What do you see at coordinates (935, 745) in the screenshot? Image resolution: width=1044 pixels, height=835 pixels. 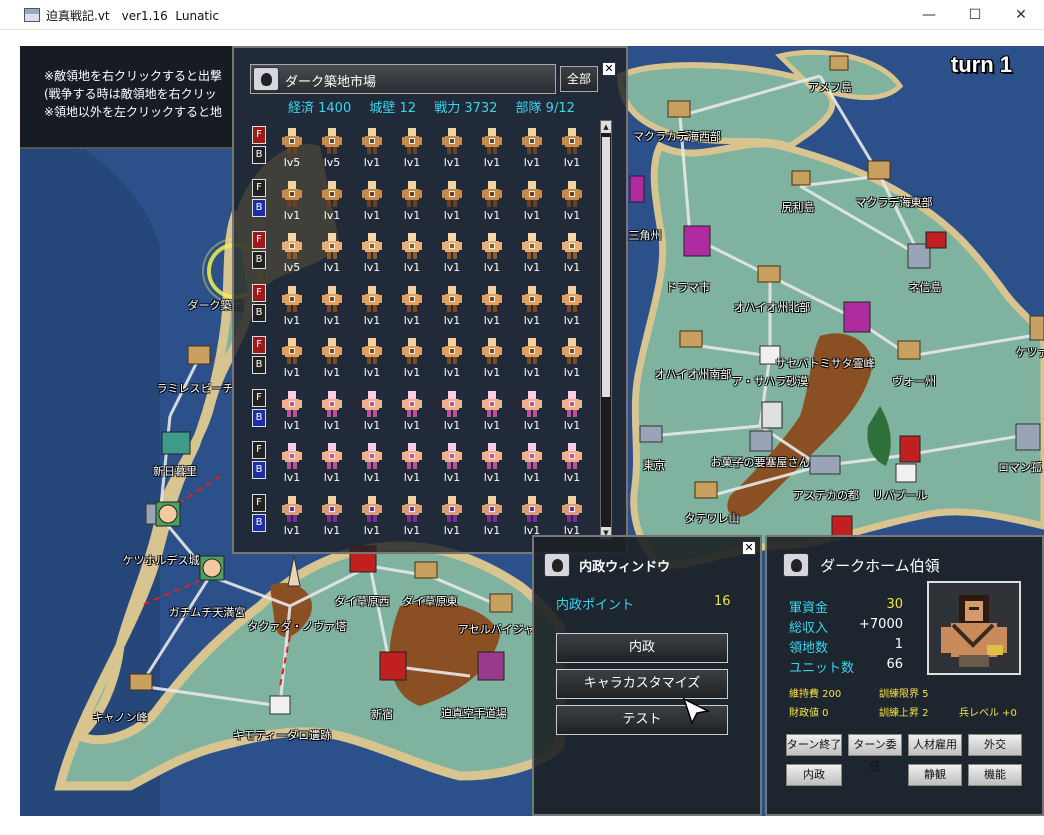 I see `hire-button: 人材雇用` at bounding box center [935, 745].